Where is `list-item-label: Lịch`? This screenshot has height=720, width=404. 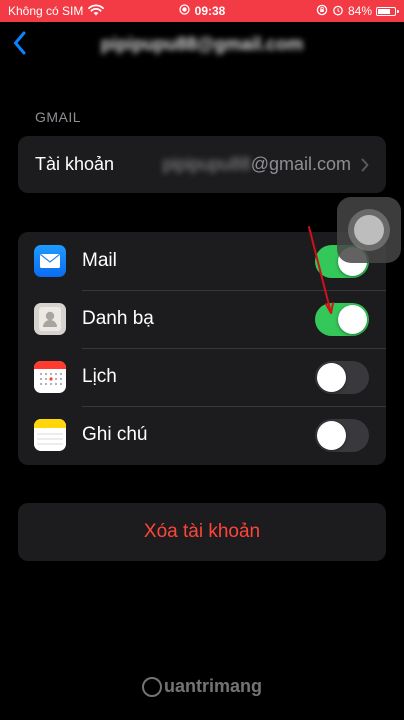 list-item-label: Lịch is located at coordinates (99, 376).